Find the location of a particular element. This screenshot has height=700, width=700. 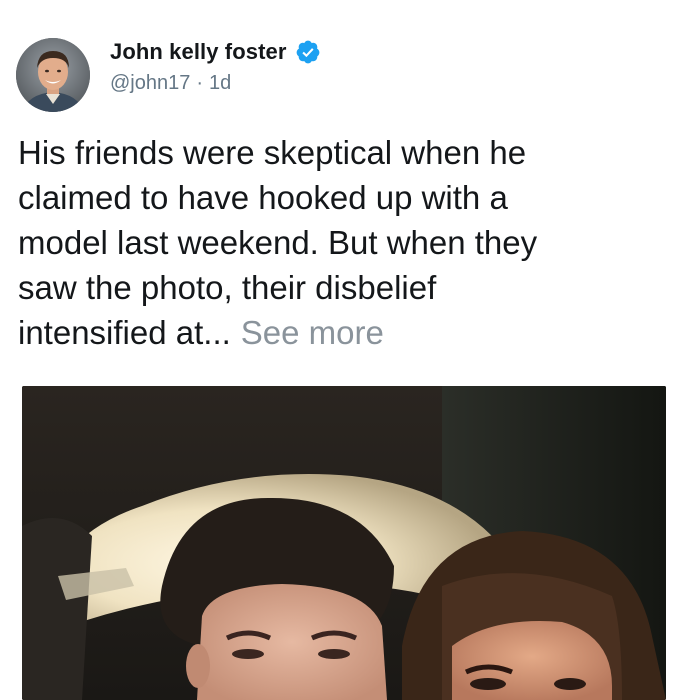

tweet-meta: @john17 · 1d is located at coordinates (170, 83).